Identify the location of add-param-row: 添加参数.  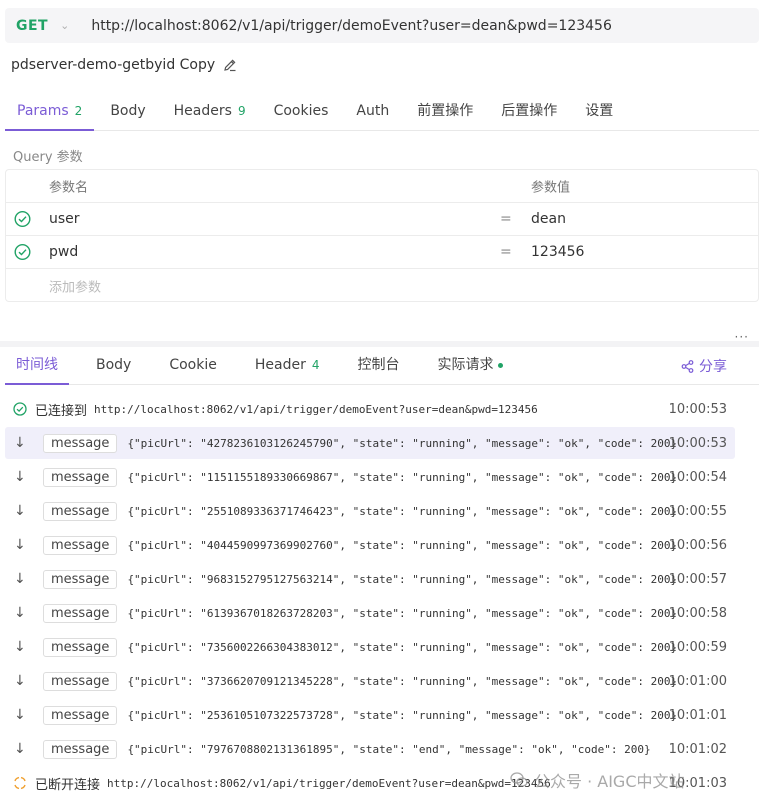
(382, 285).